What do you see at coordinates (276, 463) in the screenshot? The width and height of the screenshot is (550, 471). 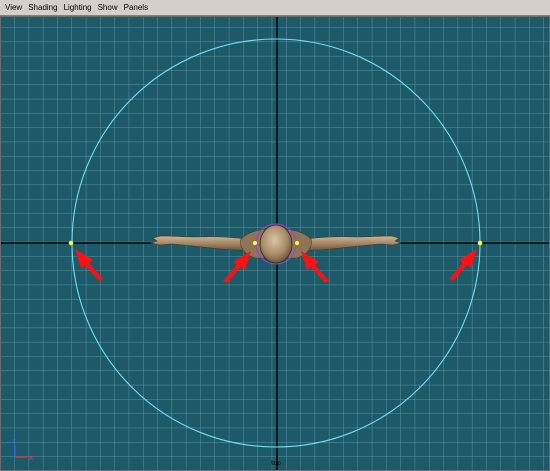 I see `camera-name-label: top` at bounding box center [276, 463].